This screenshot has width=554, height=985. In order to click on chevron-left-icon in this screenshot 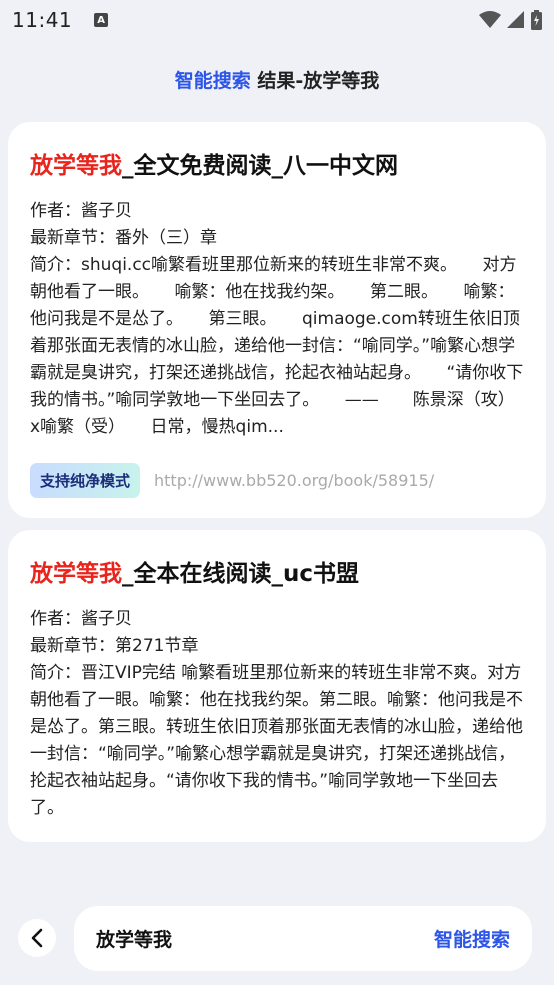, I will do `click(37, 938)`.